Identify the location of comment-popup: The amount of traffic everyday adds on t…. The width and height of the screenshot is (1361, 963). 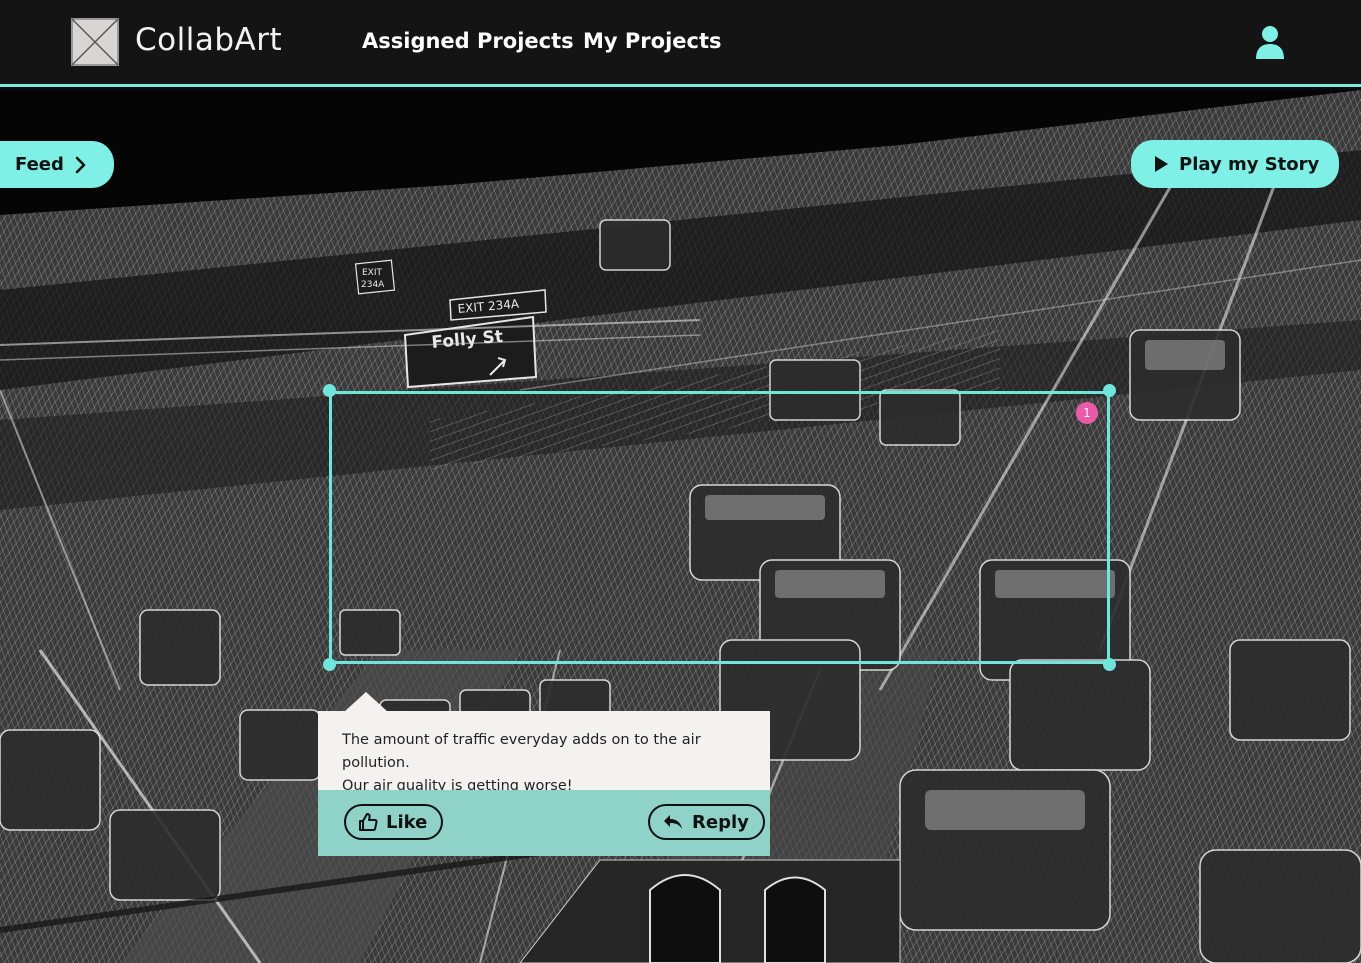
(544, 783).